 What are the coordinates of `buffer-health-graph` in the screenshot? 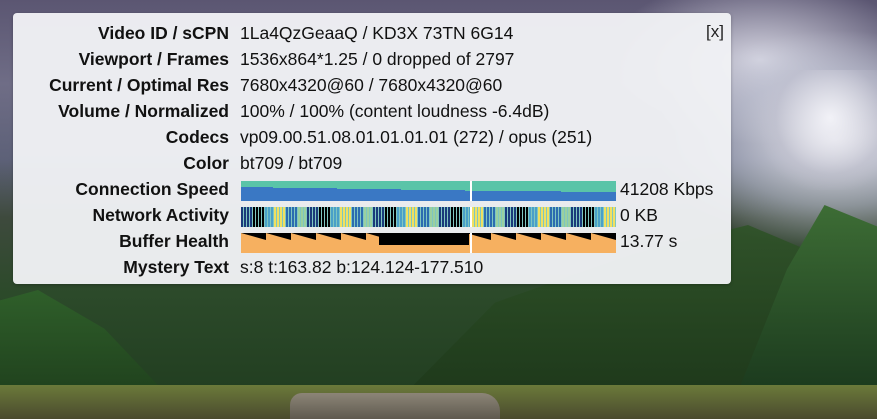 It's located at (428, 243).